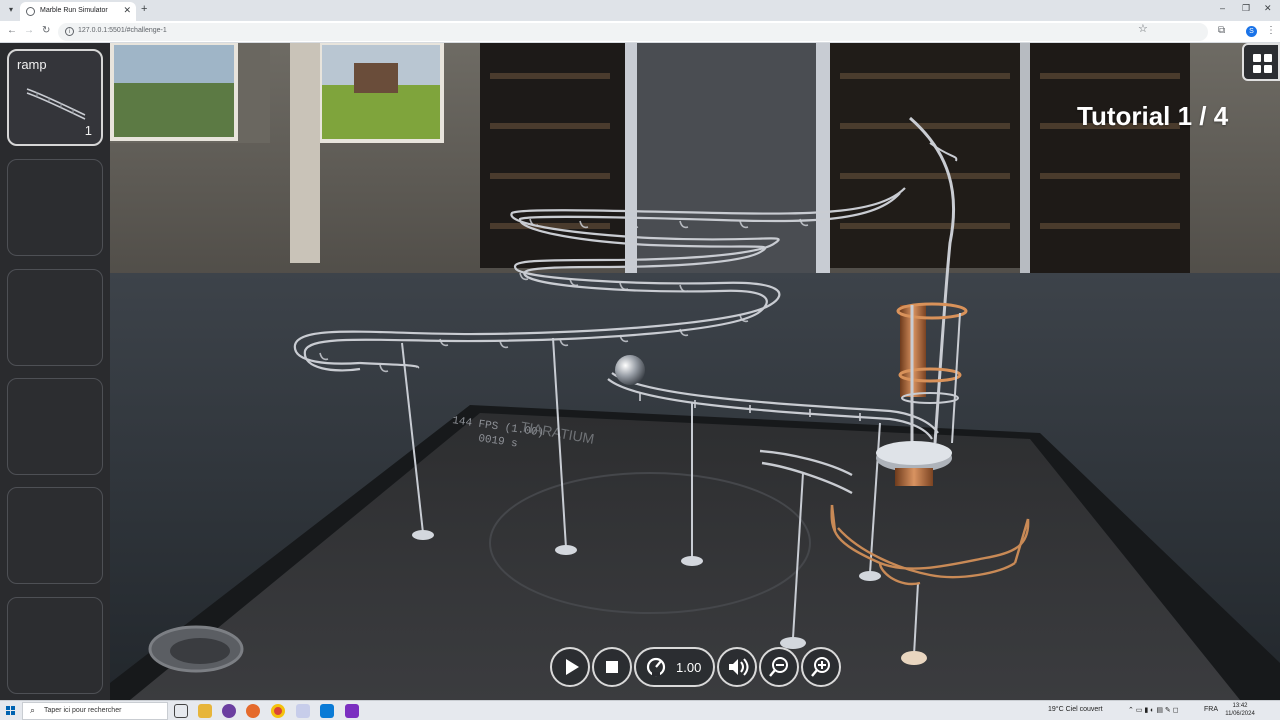 The height and width of the screenshot is (720, 1280). I want to click on reload-icon: ↻, so click(46, 30).